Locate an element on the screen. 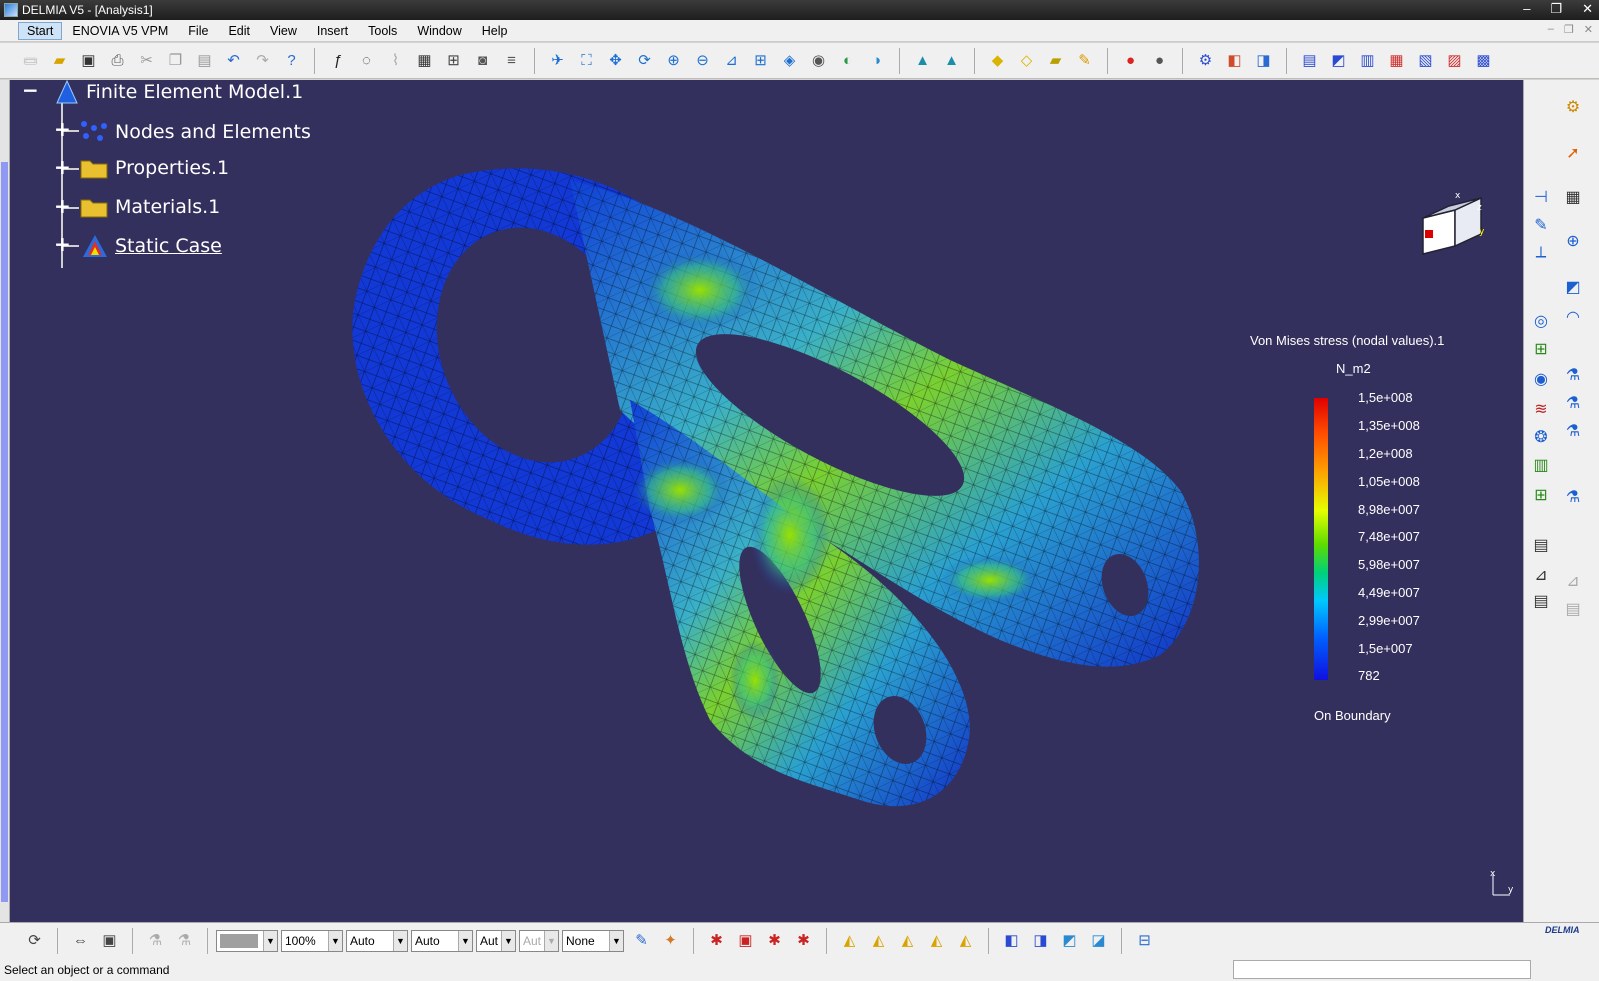  resource-icon: ⚙ is located at coordinates (1206, 61).